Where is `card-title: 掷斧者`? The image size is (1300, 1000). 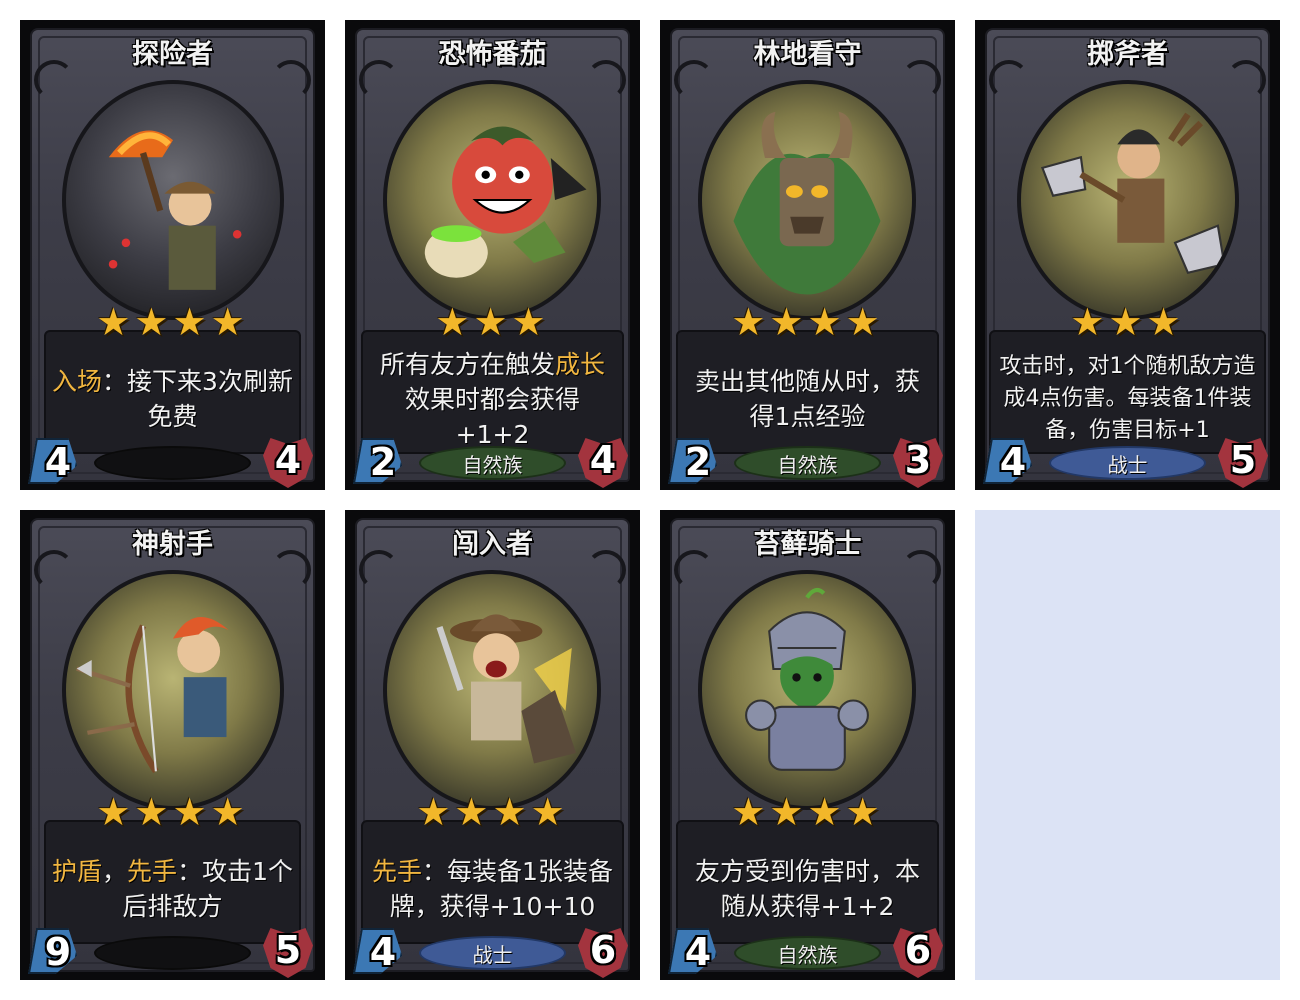 card-title: 掷斧者 is located at coordinates (1127, 54).